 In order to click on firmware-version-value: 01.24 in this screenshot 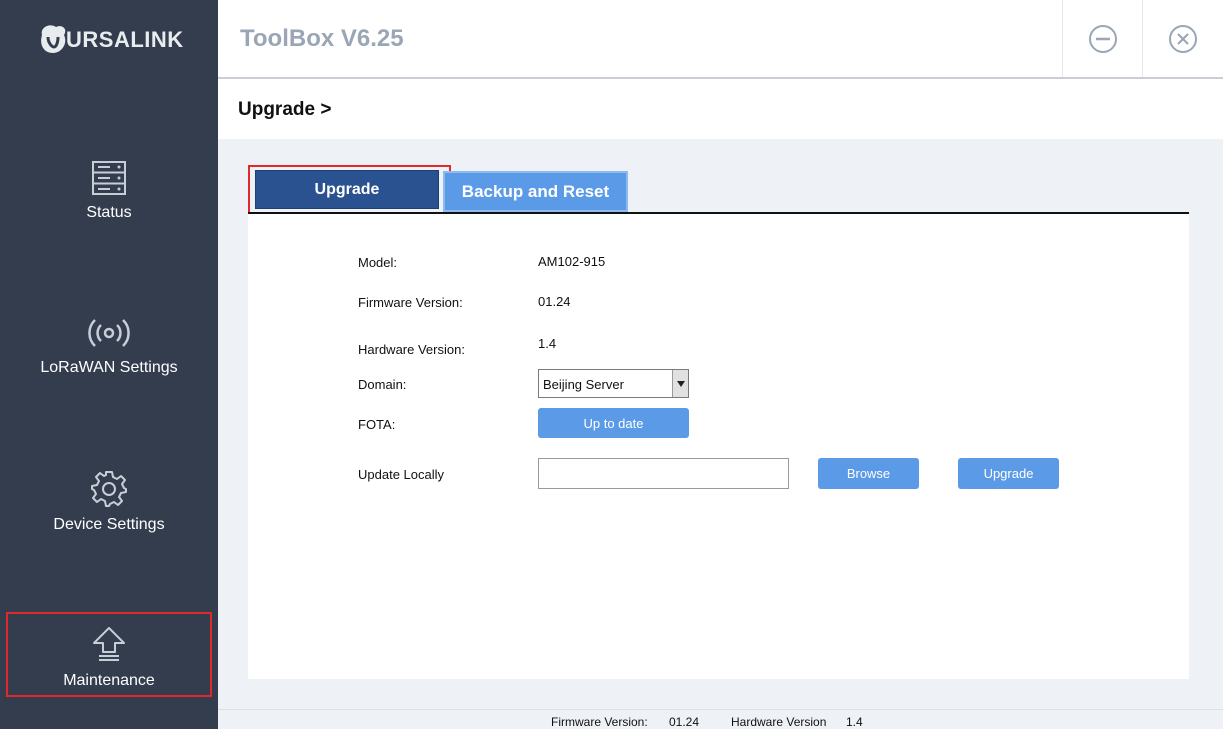, I will do `click(554, 301)`.